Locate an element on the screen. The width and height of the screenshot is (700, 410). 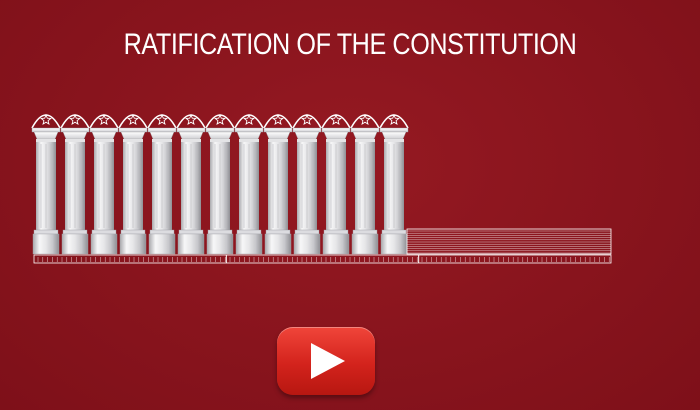
play-icon is located at coordinates (328, 361).